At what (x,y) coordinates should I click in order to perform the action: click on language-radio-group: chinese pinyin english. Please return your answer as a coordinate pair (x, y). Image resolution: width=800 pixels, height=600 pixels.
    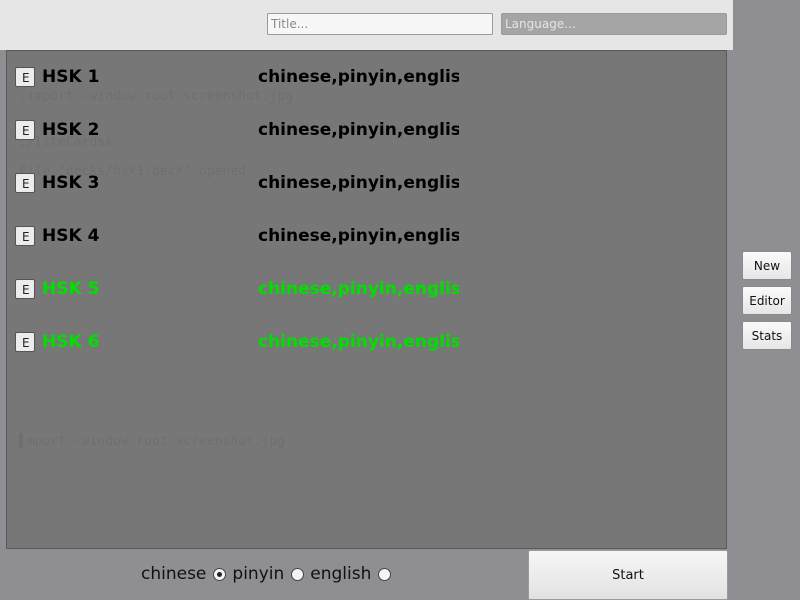
    Looking at the image, I should click on (269, 574).